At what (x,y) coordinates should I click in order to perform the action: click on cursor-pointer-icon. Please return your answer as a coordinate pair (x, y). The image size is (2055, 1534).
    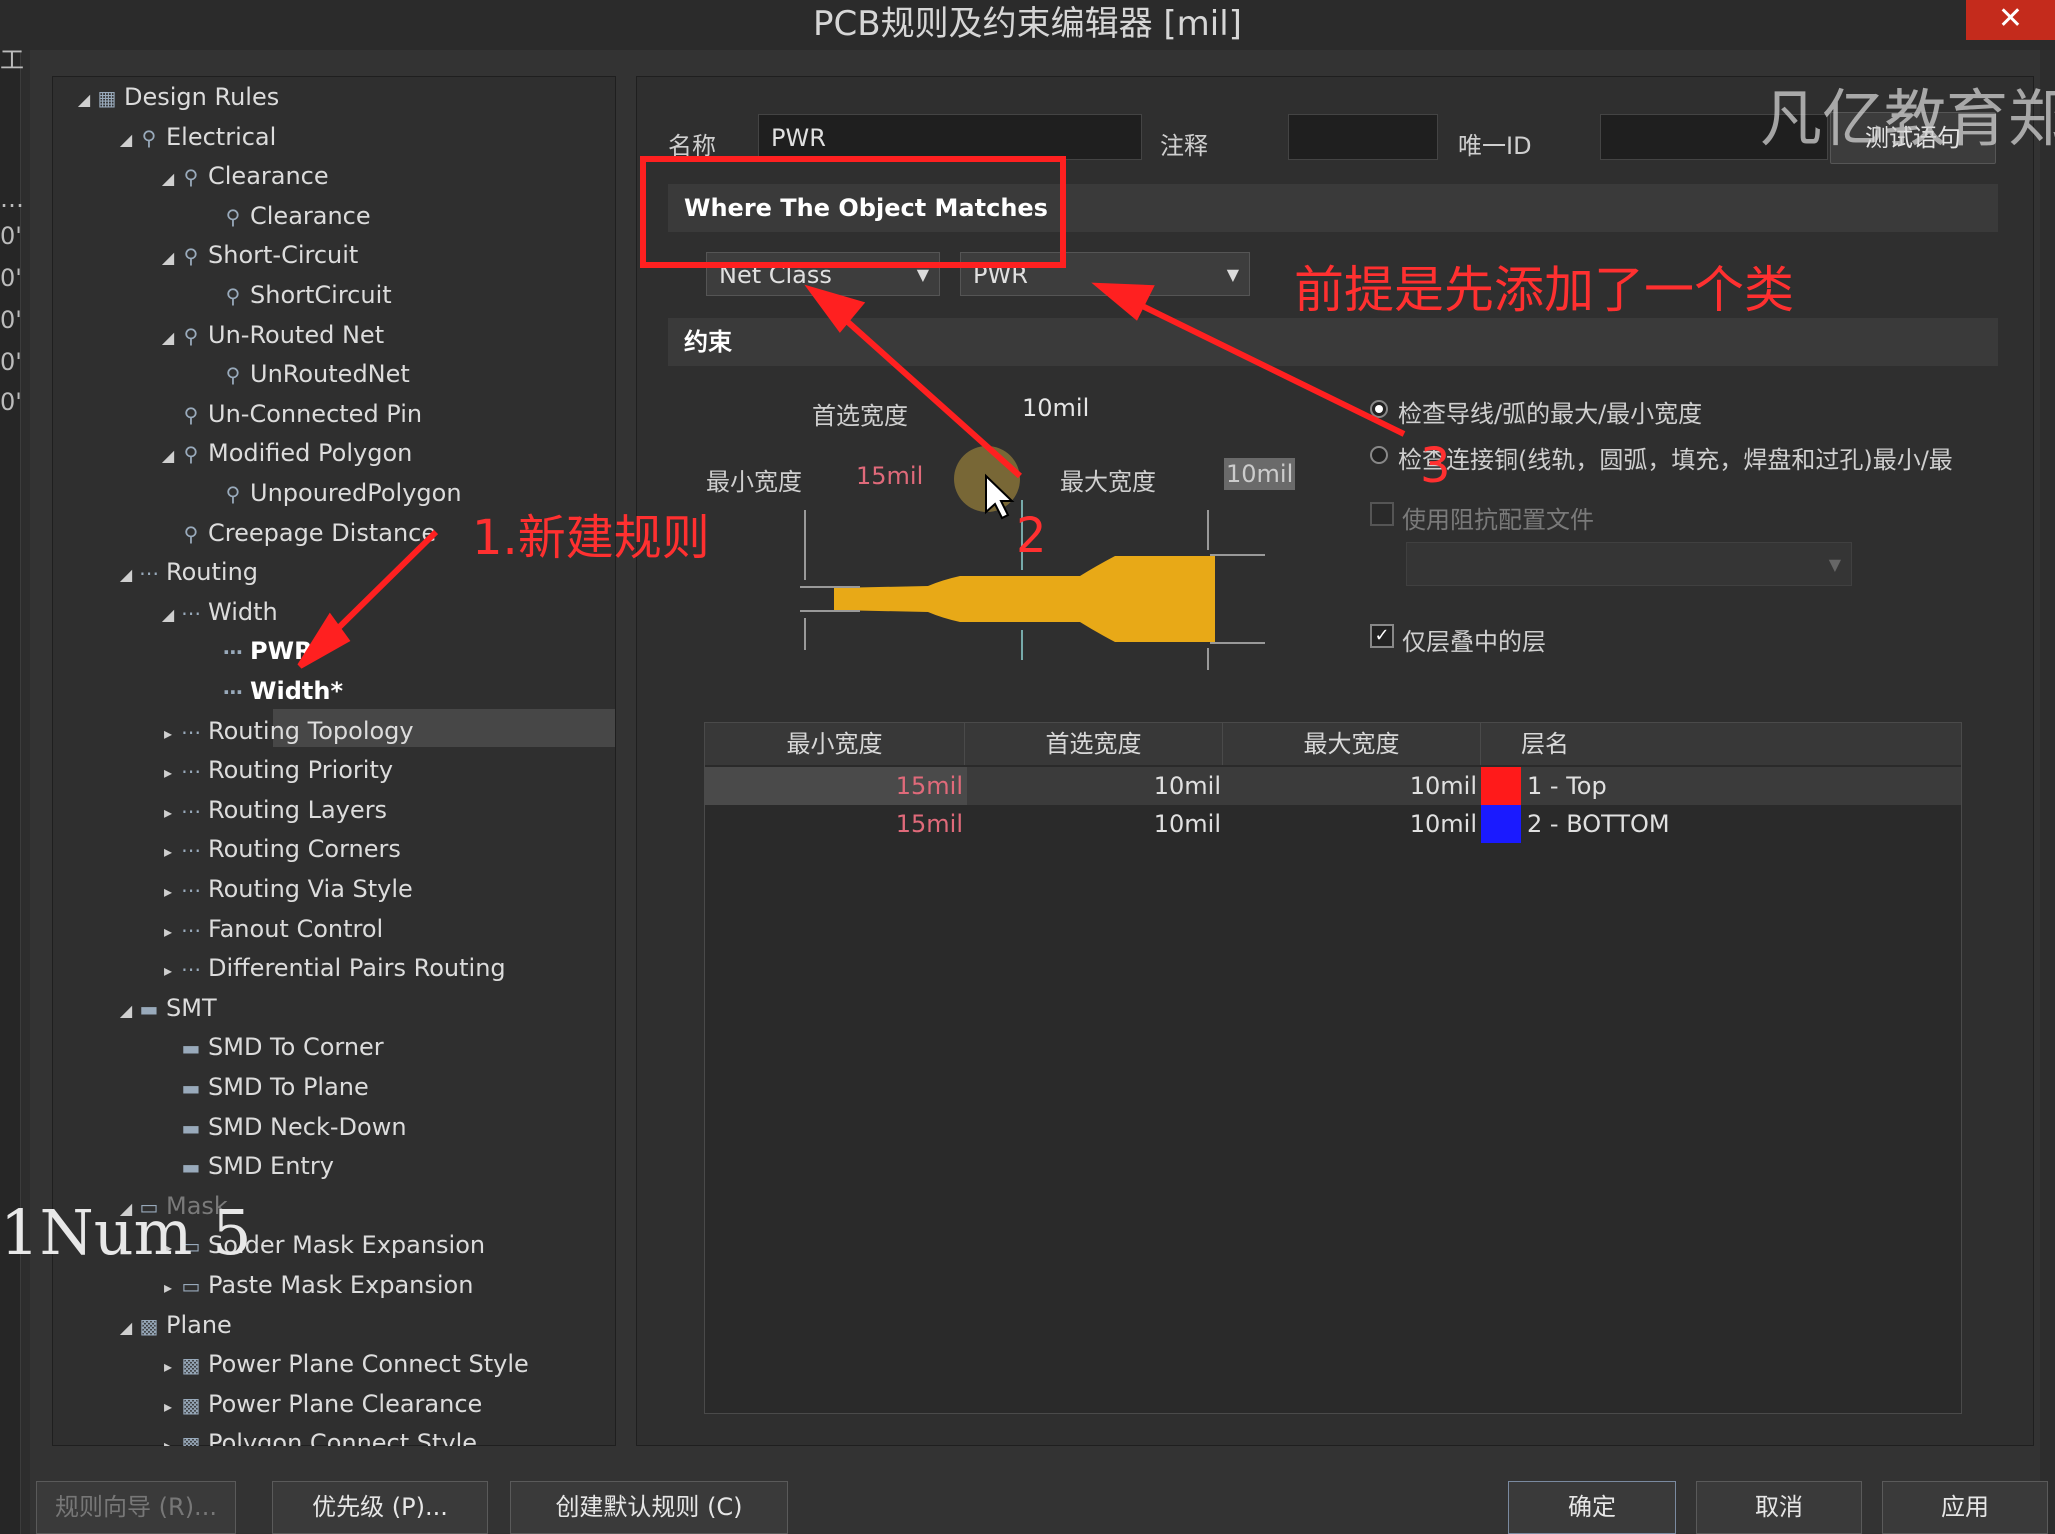
    Looking at the image, I should click on (1000, 496).